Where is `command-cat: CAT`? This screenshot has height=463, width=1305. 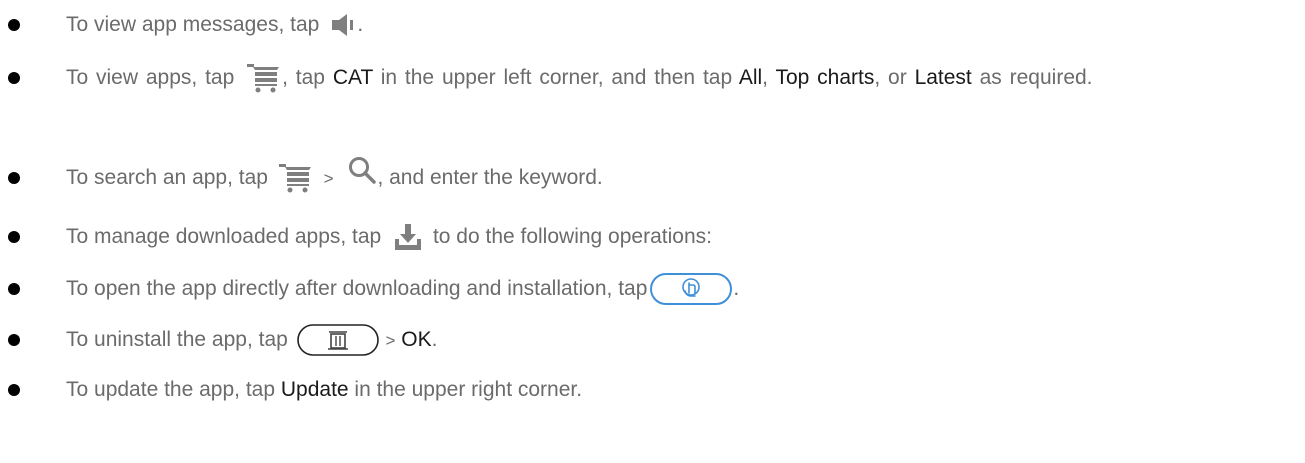
command-cat: CAT is located at coordinates (352, 77).